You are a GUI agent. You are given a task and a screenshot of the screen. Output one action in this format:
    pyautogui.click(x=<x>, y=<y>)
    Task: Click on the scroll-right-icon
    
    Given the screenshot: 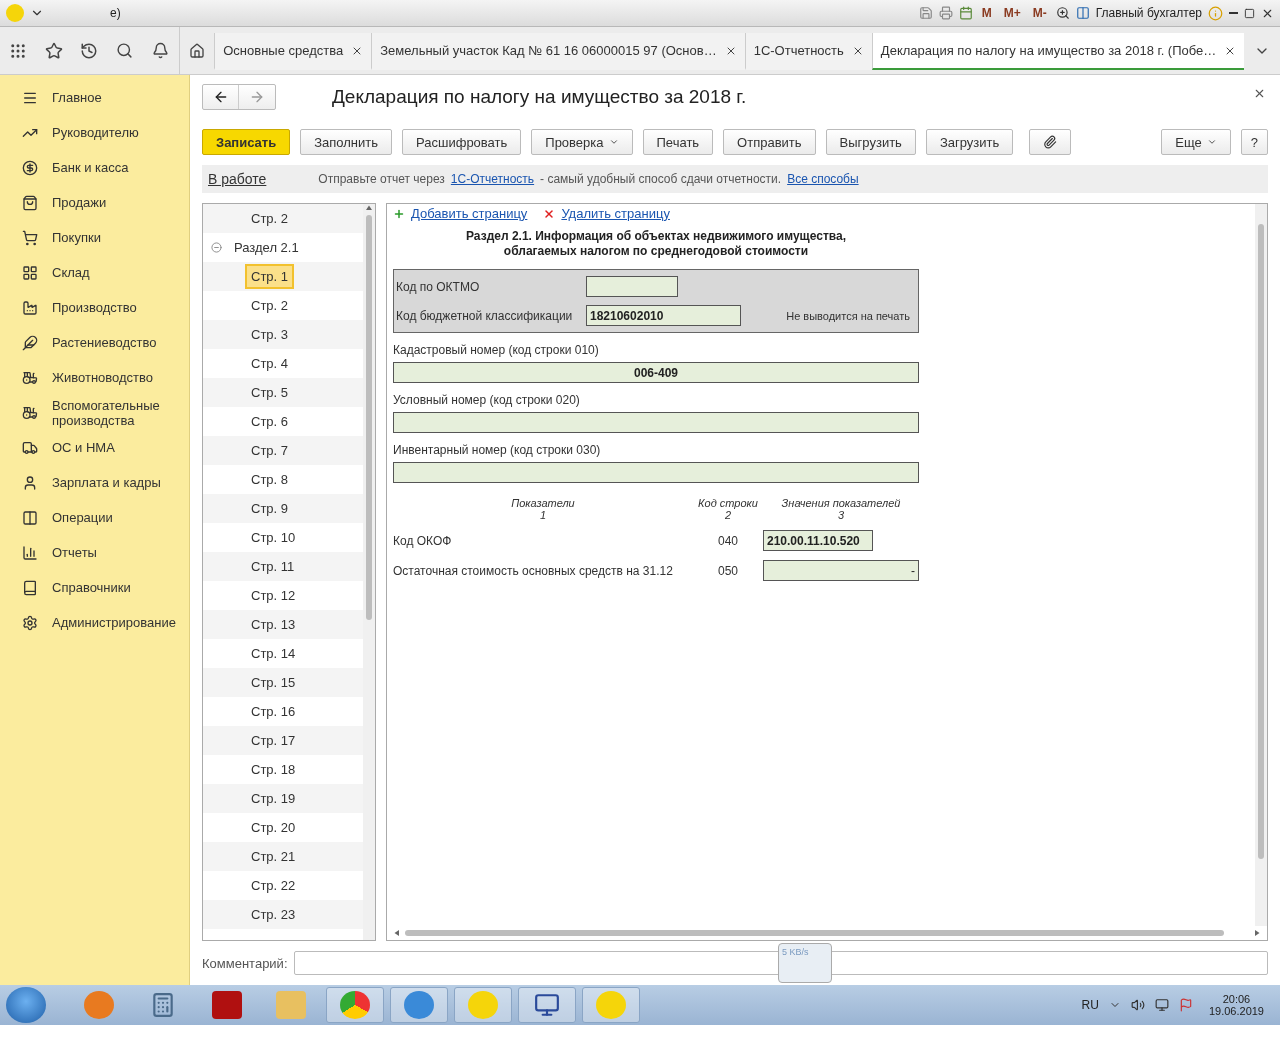 What is the action you would take?
    pyautogui.click(x=1258, y=933)
    